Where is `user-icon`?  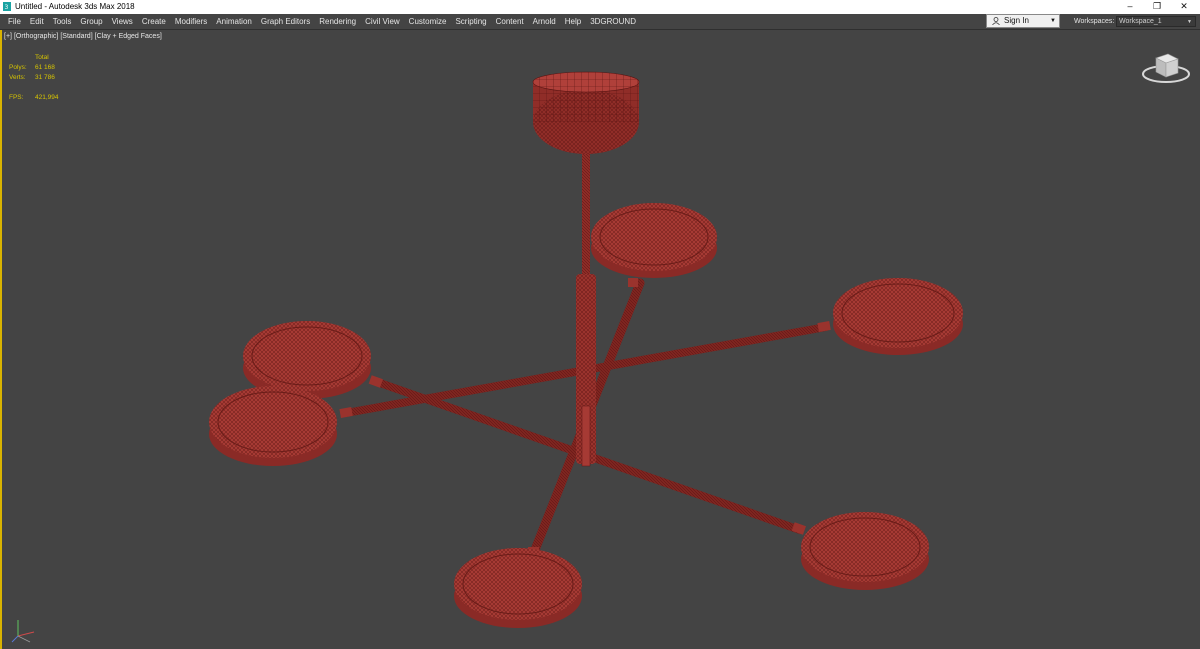 user-icon is located at coordinates (996, 21).